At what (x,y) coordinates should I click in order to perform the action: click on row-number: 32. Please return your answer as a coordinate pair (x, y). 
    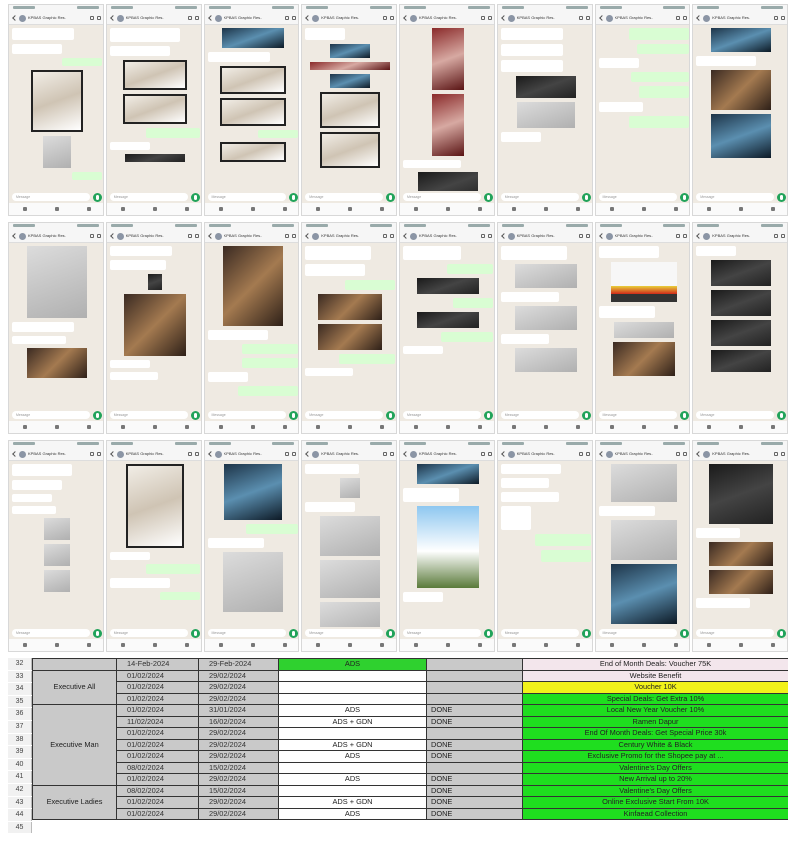
    Looking at the image, I should click on (20, 664).